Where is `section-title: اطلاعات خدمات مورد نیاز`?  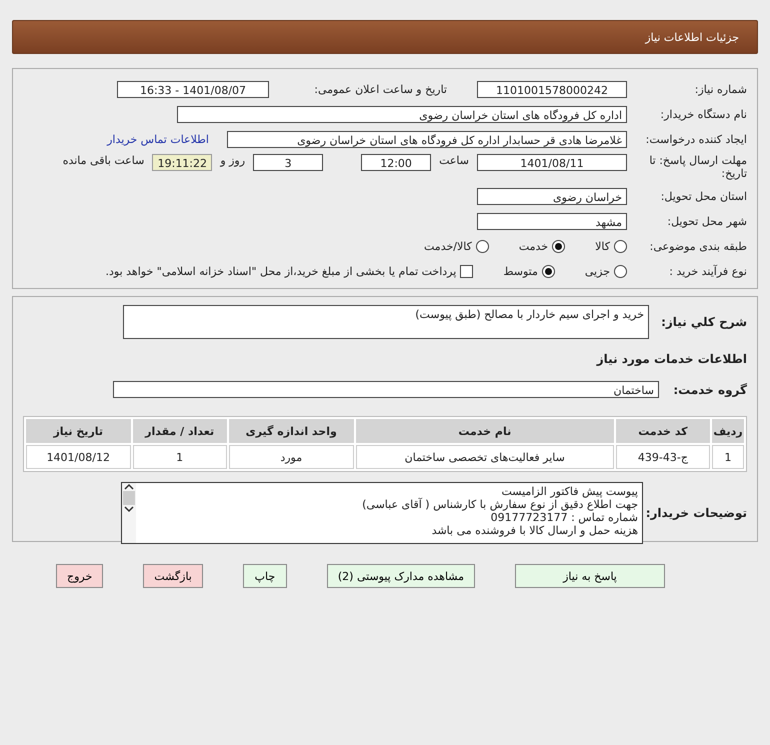
section-title: اطلاعات خدمات مورد نیاز is located at coordinates (671, 359).